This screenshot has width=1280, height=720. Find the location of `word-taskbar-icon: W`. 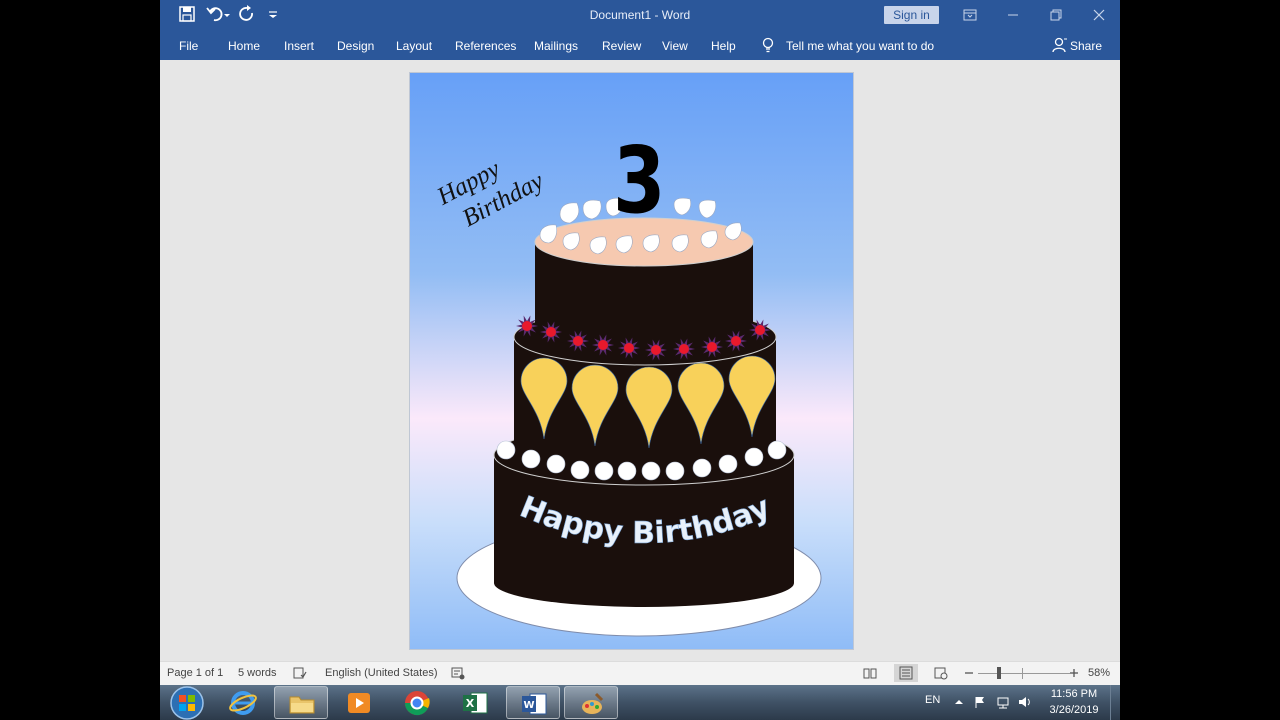

word-taskbar-icon: W is located at coordinates (533, 702).